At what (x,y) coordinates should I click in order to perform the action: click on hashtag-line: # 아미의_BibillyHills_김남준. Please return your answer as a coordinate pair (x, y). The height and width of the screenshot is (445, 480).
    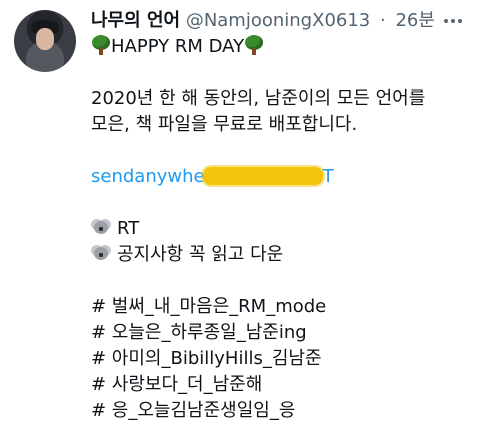
    Looking at the image, I should click on (281, 359).